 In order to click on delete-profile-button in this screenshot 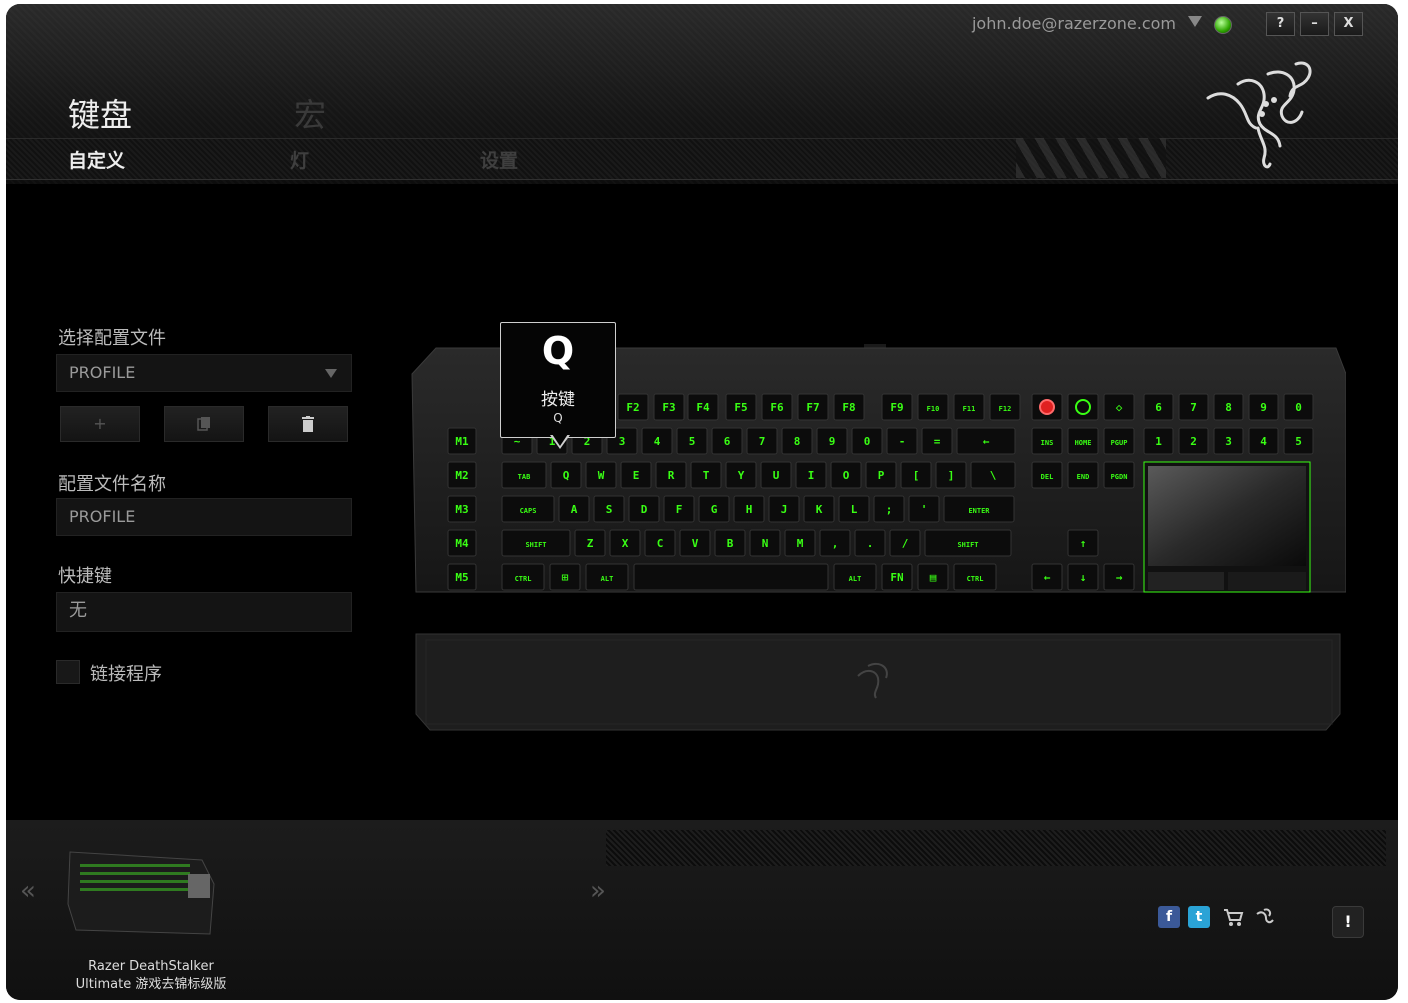, I will do `click(308, 424)`.